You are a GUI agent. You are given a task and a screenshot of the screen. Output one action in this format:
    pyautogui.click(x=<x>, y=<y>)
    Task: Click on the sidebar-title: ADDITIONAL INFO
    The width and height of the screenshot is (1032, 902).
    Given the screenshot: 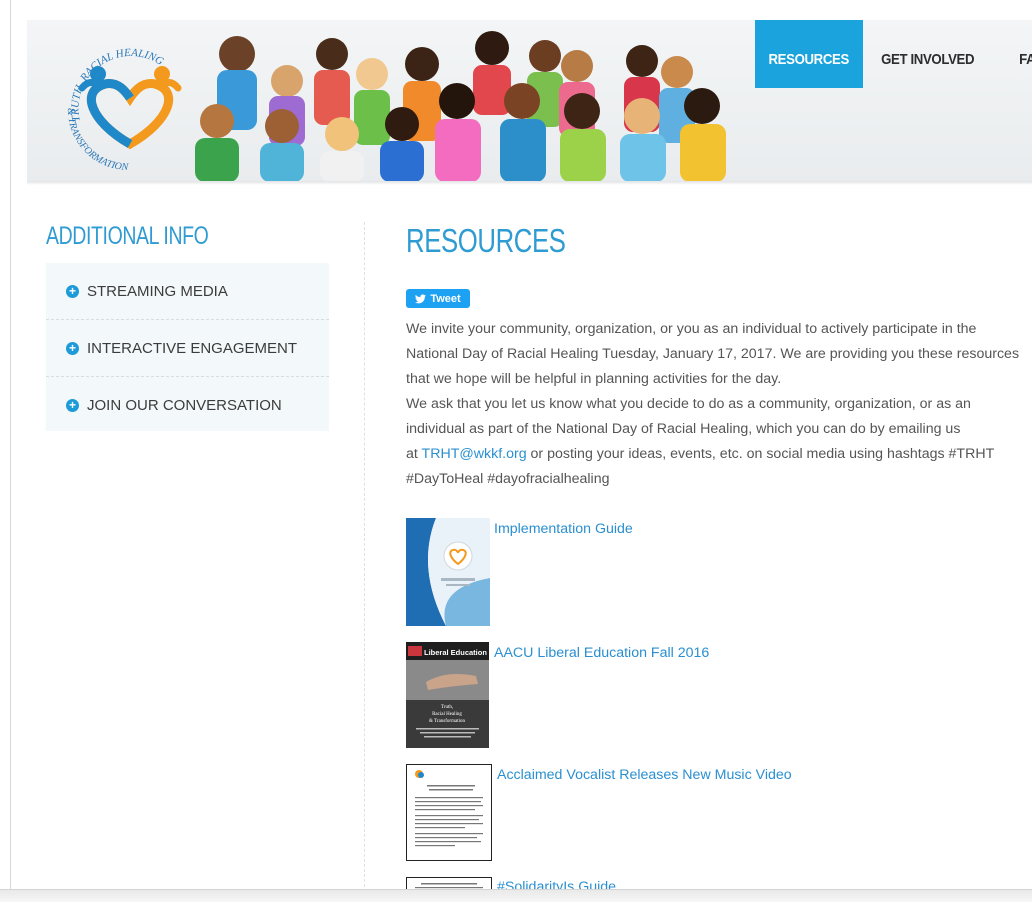 What is the action you would take?
    pyautogui.click(x=127, y=236)
    